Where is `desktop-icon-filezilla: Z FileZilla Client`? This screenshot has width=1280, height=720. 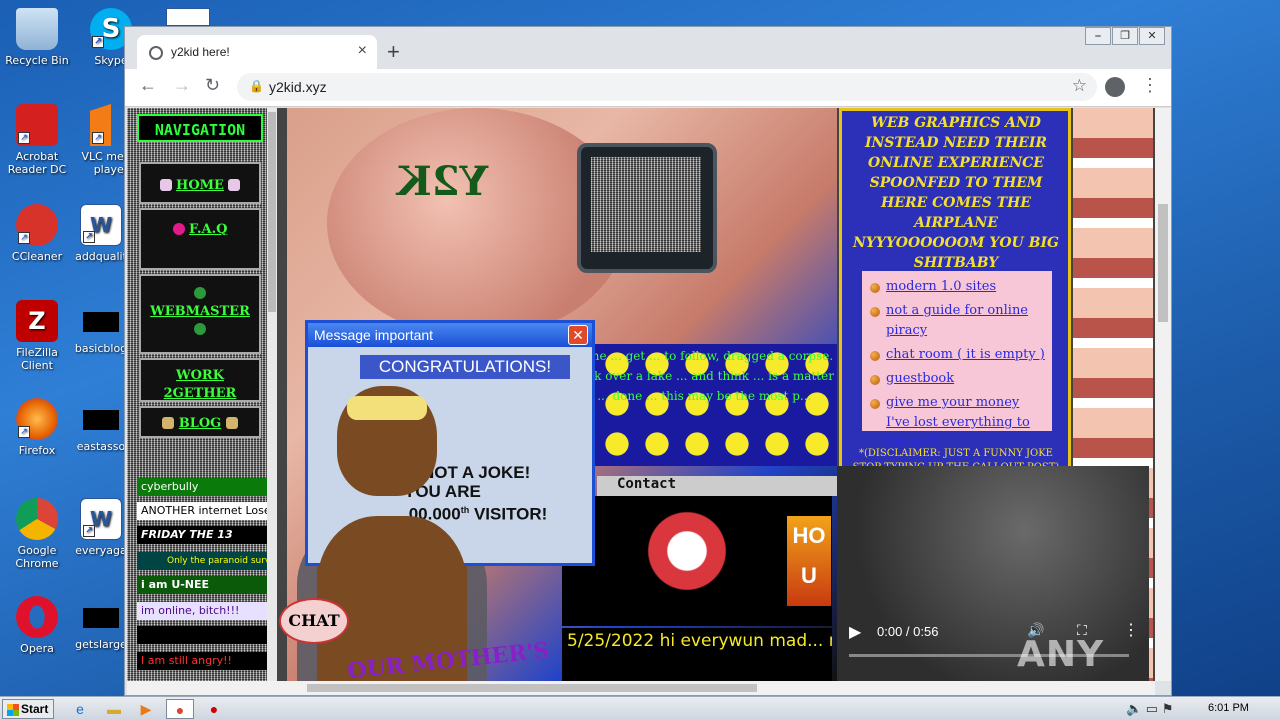
desktop-icon-filezilla: Z FileZilla Client is located at coordinates (37, 336).